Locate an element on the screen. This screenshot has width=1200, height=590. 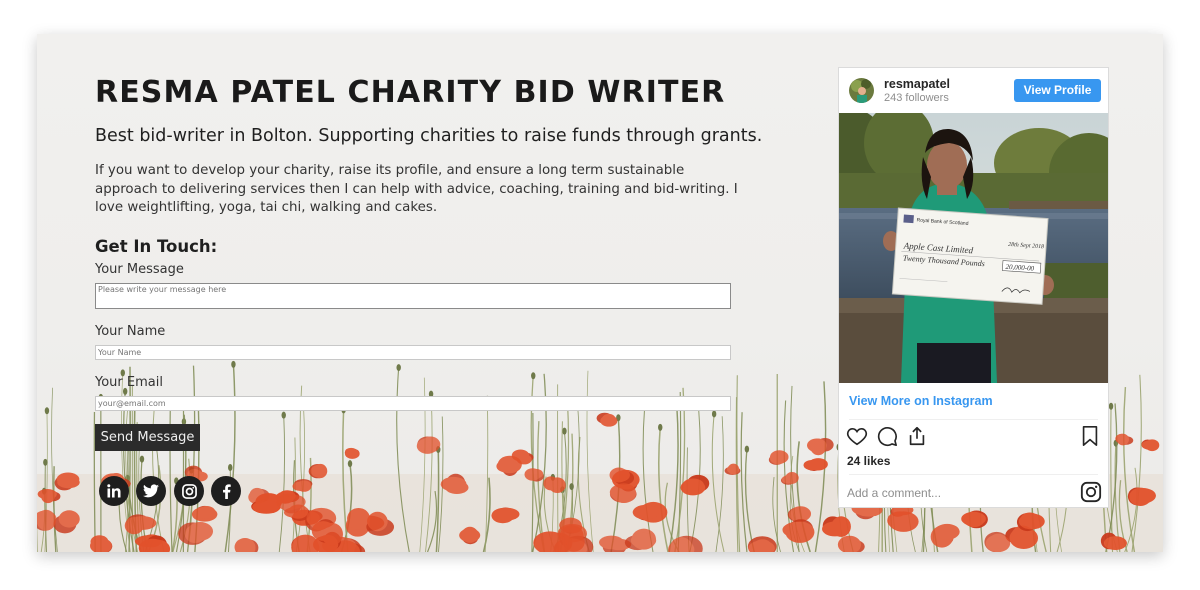
twitter-icon is located at coordinates (151, 491).